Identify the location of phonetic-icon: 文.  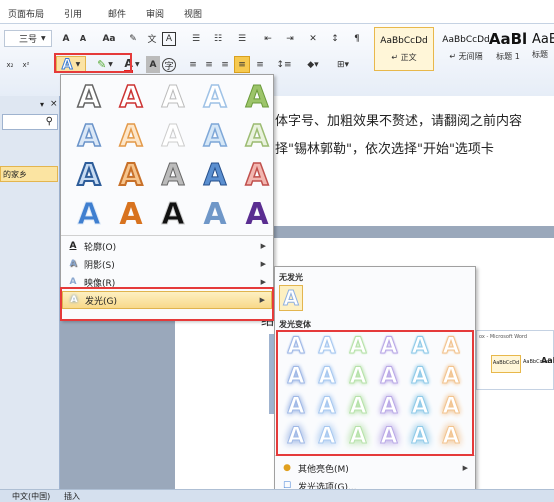
(152, 38).